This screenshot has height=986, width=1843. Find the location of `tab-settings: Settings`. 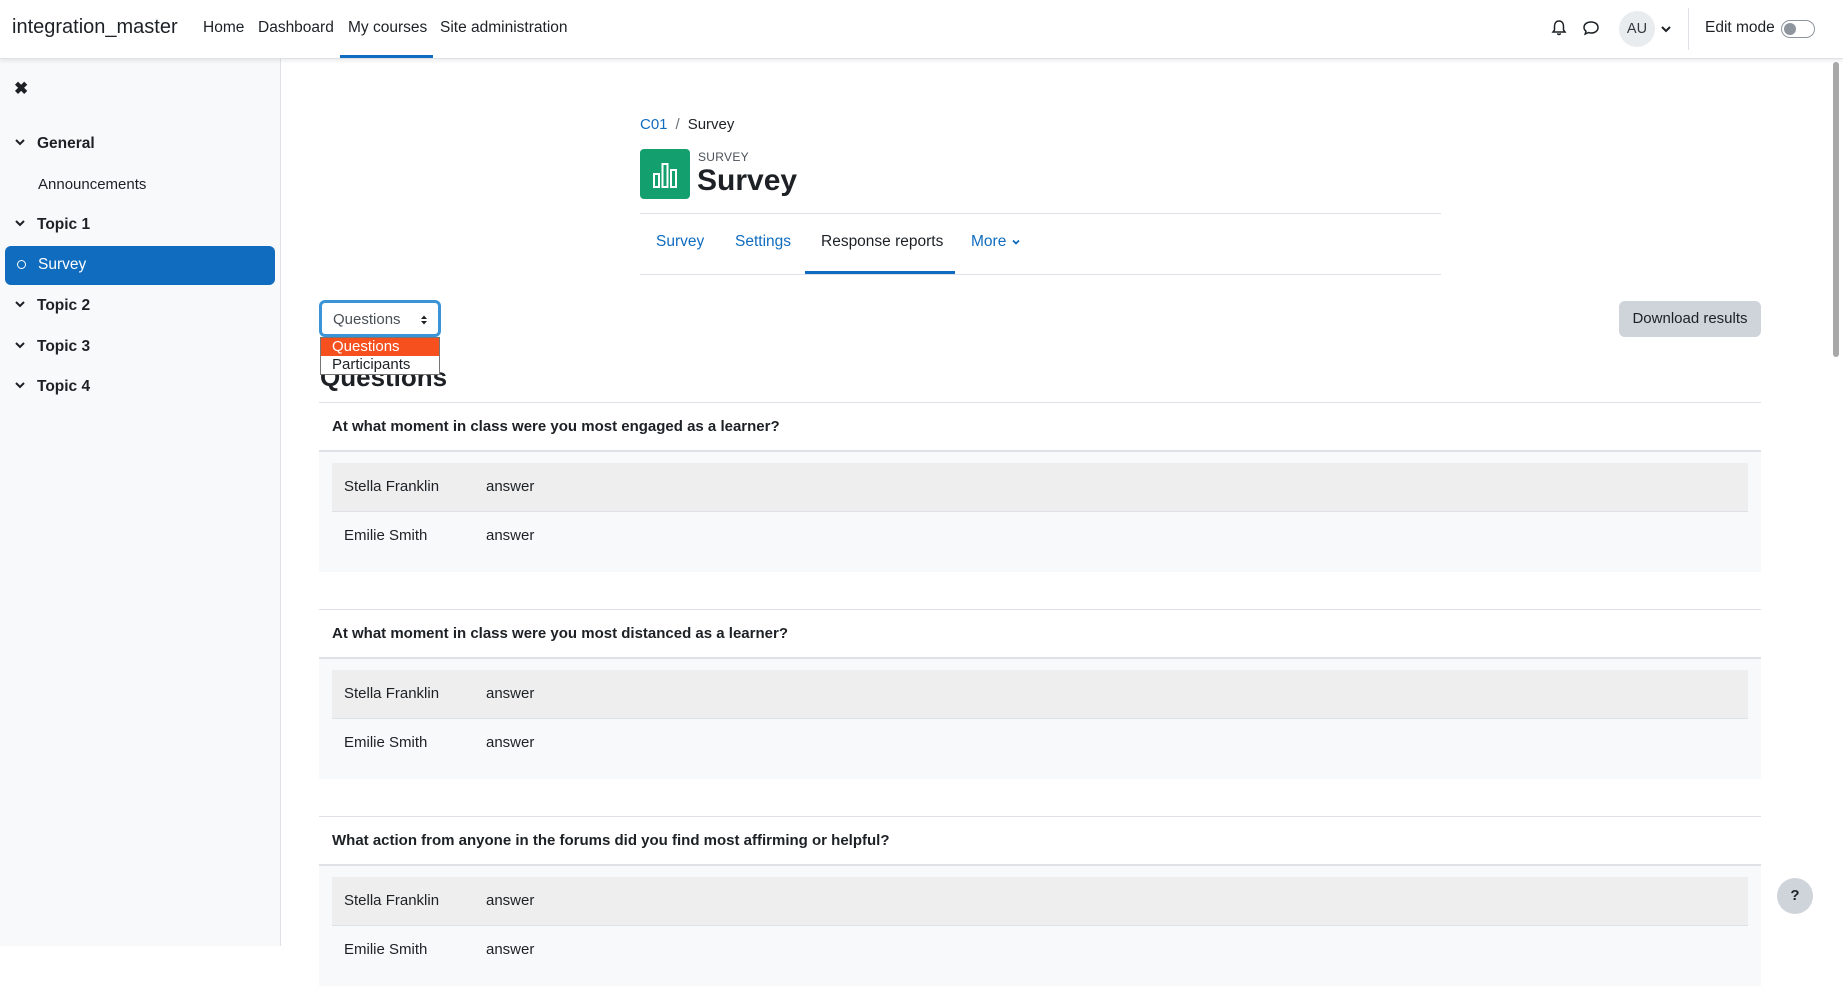

tab-settings: Settings is located at coordinates (763, 242).